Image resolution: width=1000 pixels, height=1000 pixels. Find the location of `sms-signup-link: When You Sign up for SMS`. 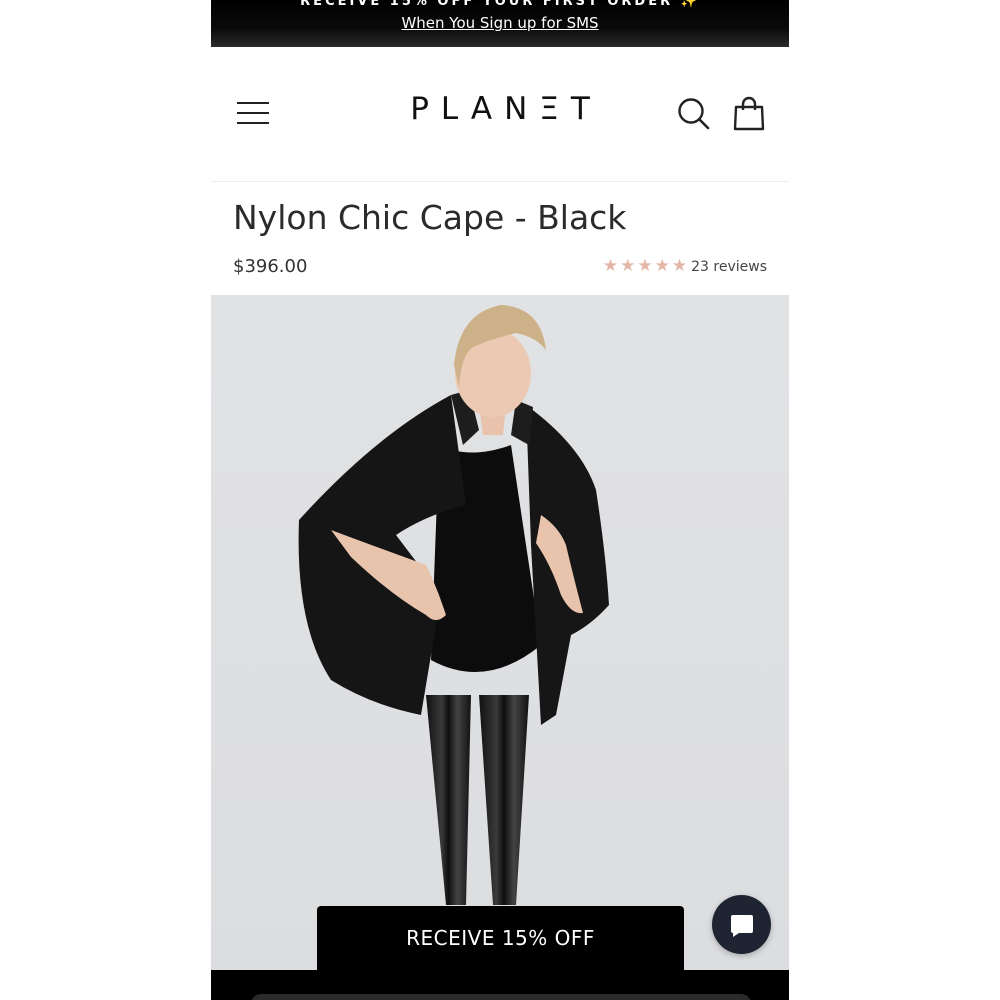

sms-signup-link: When You Sign up for SMS is located at coordinates (500, 23).